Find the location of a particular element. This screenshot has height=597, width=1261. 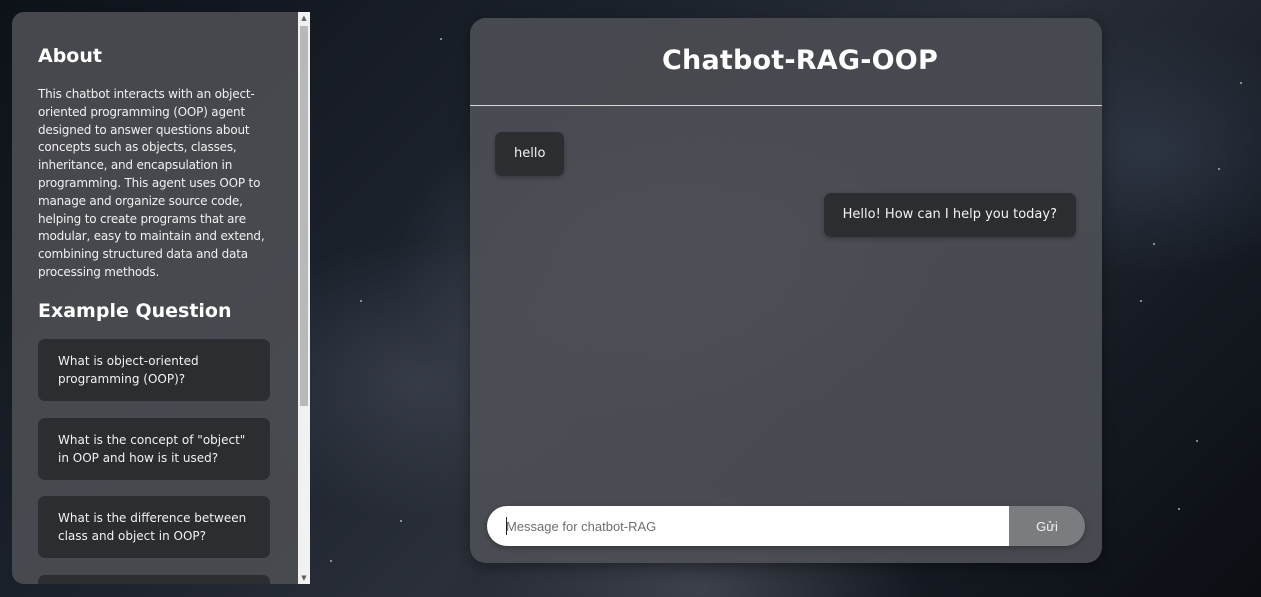

user-message: hello is located at coordinates (530, 154).